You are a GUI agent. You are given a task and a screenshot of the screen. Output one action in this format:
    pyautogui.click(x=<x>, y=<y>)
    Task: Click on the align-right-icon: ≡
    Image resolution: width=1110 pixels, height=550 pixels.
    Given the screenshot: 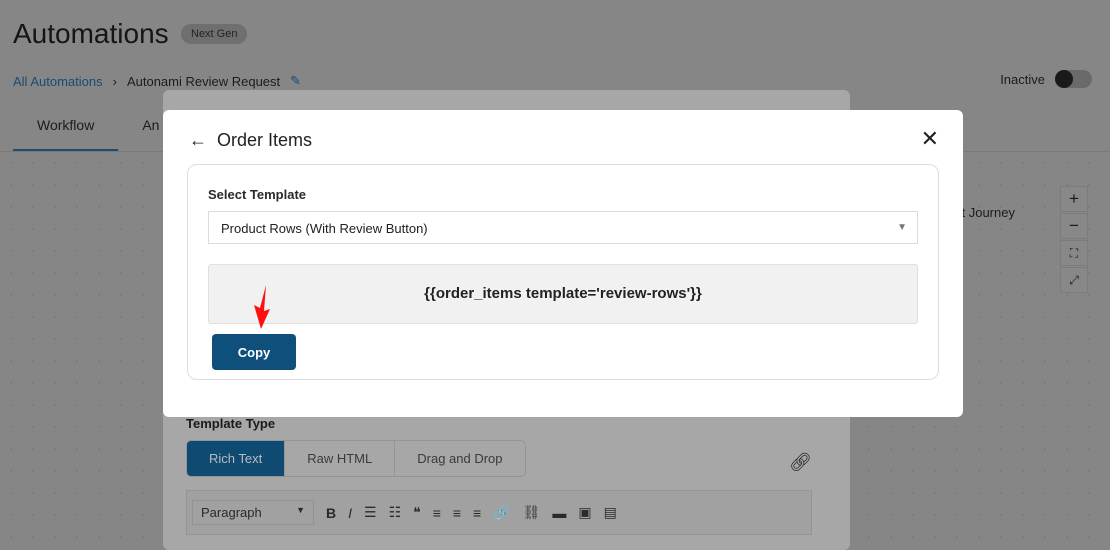 What is the action you would take?
    pyautogui.click(x=477, y=513)
    